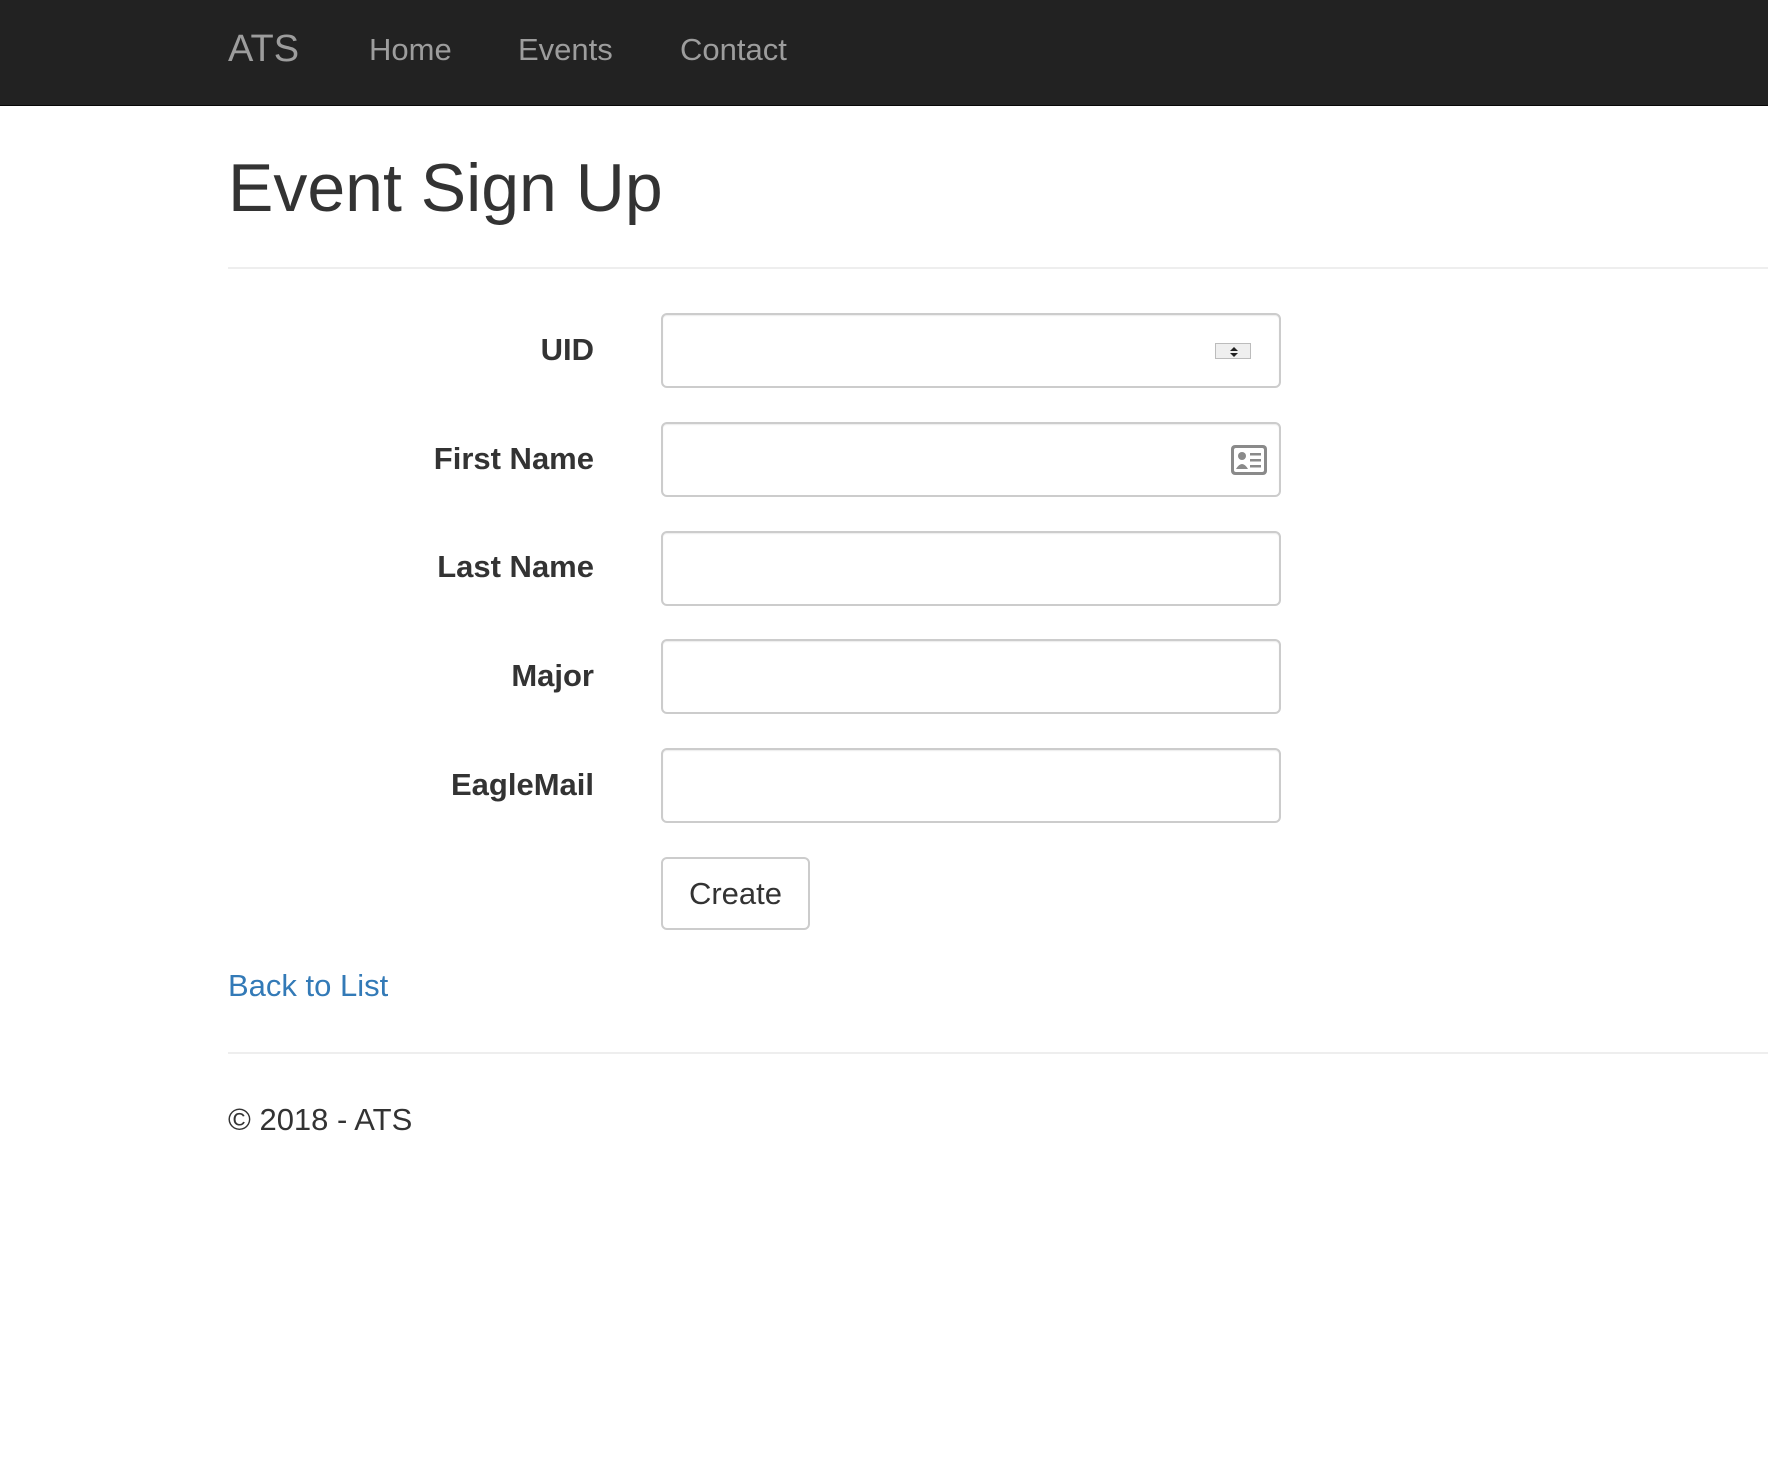 The image size is (1768, 1463). Describe the element at coordinates (567, 349) in the screenshot. I see `uid-label: UID` at that location.